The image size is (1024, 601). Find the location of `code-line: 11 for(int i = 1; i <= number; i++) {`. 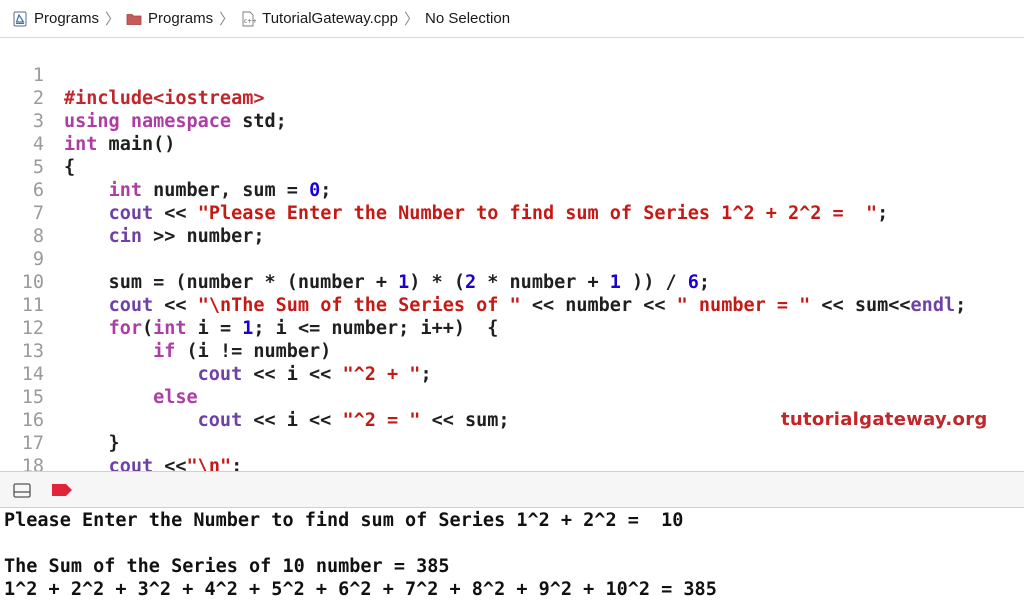

code-line: 11 for(int i = 1; i <= number; i++) { is located at coordinates (512, 305).